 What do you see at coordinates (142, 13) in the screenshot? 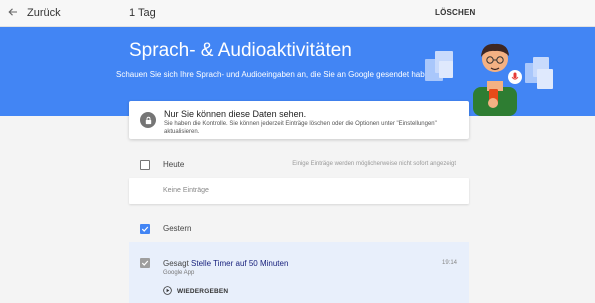
I see `date-range-title: 1 Tag` at bounding box center [142, 13].